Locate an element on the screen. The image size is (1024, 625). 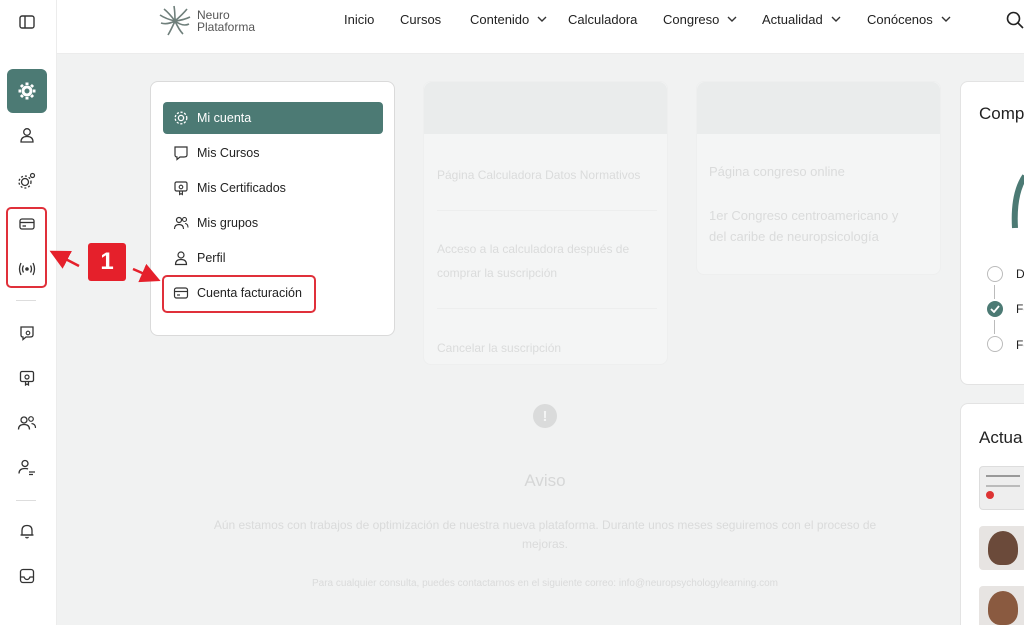
annotation-arrows is located at coordinates (105, 266).